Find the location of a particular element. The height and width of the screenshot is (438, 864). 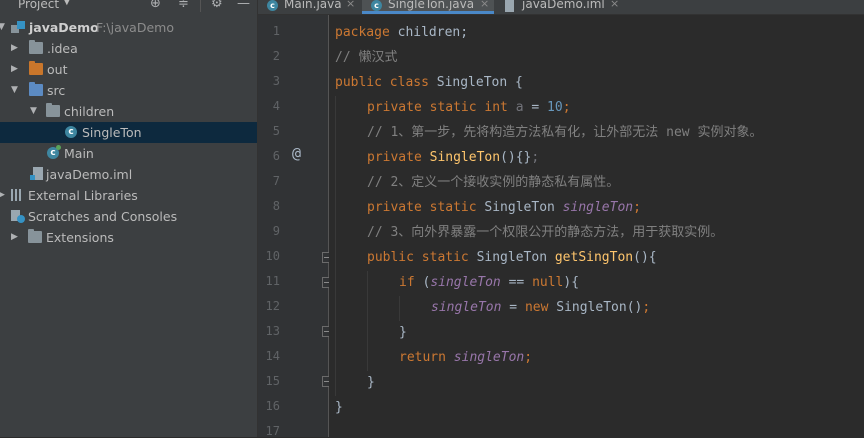

tree-item-extensions: ▶ Extensions is located at coordinates (128, 237).